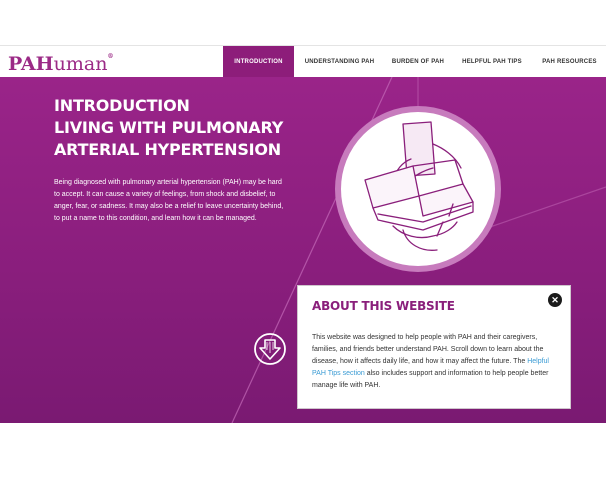  Describe the element at coordinates (167, 149) in the screenshot. I see `title-line-3: ARTERIAL HYPERTENSION` at that location.